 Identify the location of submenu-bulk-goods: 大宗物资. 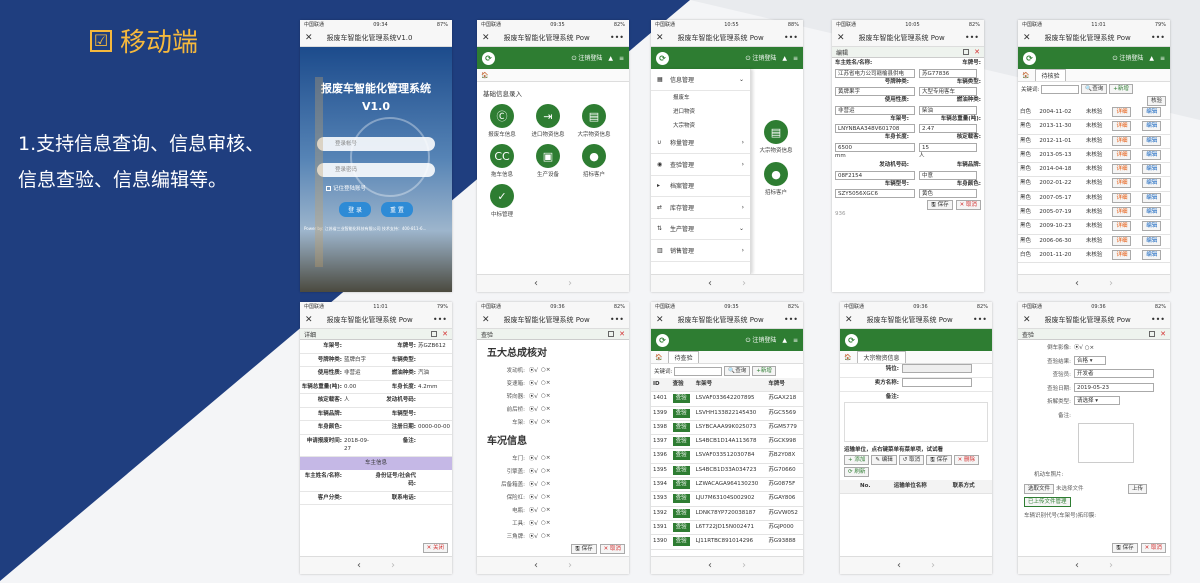
(700, 126).